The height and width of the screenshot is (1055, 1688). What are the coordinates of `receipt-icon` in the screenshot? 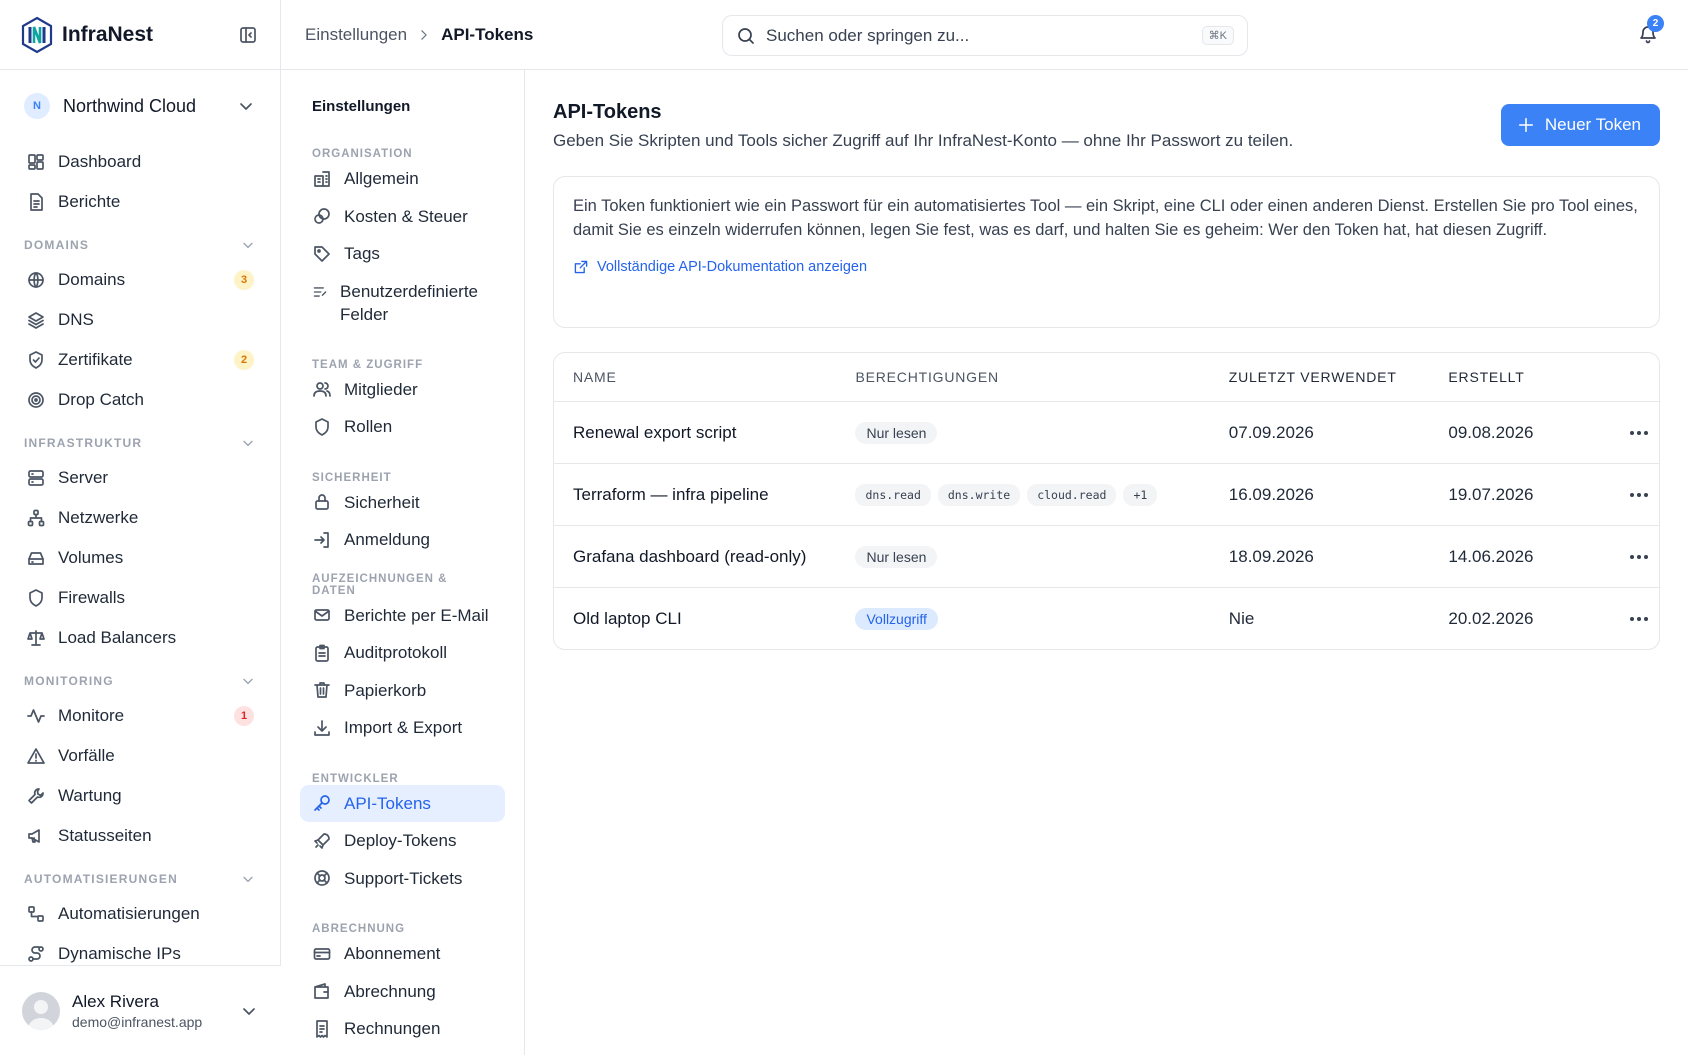 It's located at (322, 1028).